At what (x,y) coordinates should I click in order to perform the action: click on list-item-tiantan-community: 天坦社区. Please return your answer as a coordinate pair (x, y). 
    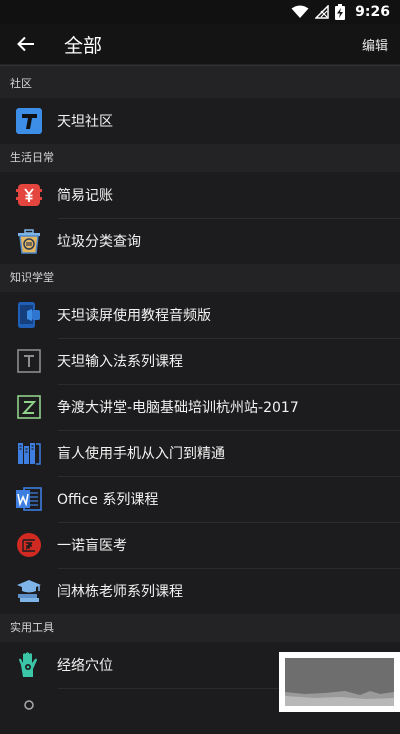
    Looking at the image, I should click on (200, 121).